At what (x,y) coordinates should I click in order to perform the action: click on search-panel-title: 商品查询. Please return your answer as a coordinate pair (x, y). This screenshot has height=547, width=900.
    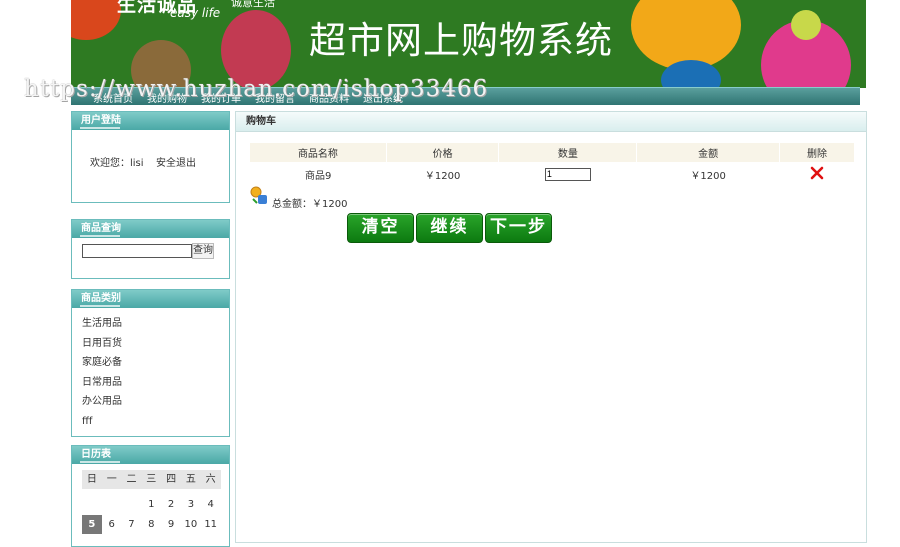
    Looking at the image, I should click on (150, 229).